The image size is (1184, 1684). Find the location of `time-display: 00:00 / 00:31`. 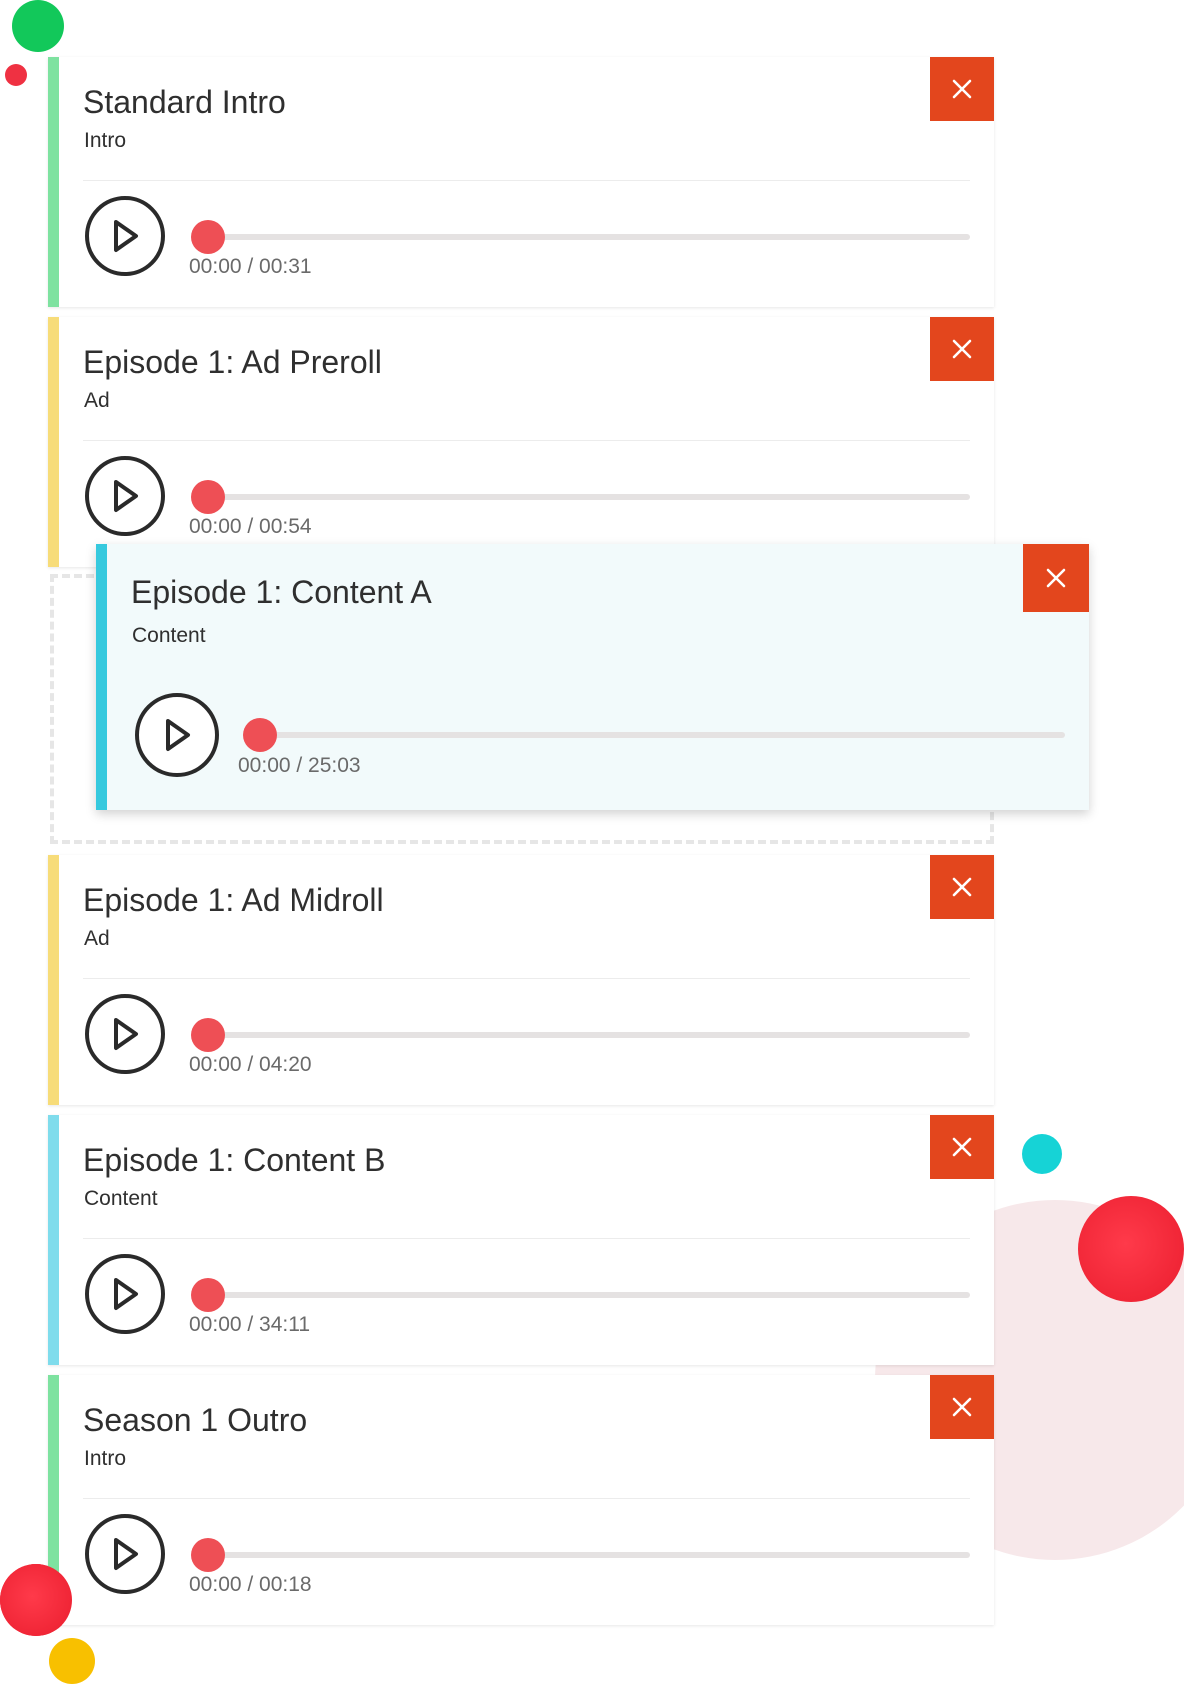

time-display: 00:00 / 00:31 is located at coordinates (250, 266).